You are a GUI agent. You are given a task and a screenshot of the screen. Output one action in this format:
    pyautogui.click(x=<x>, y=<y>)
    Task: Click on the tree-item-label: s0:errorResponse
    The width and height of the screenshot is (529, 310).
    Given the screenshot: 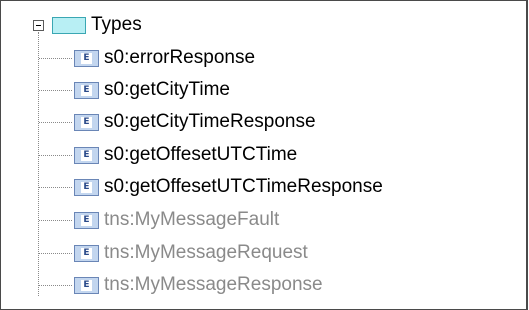 What is the action you would take?
    pyautogui.click(x=179, y=58)
    